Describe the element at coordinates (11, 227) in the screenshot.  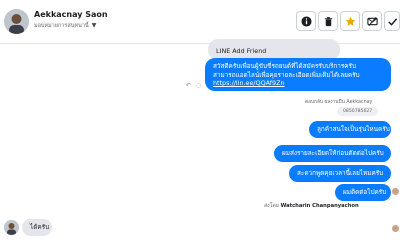
I see `contact-avatar-small` at that location.